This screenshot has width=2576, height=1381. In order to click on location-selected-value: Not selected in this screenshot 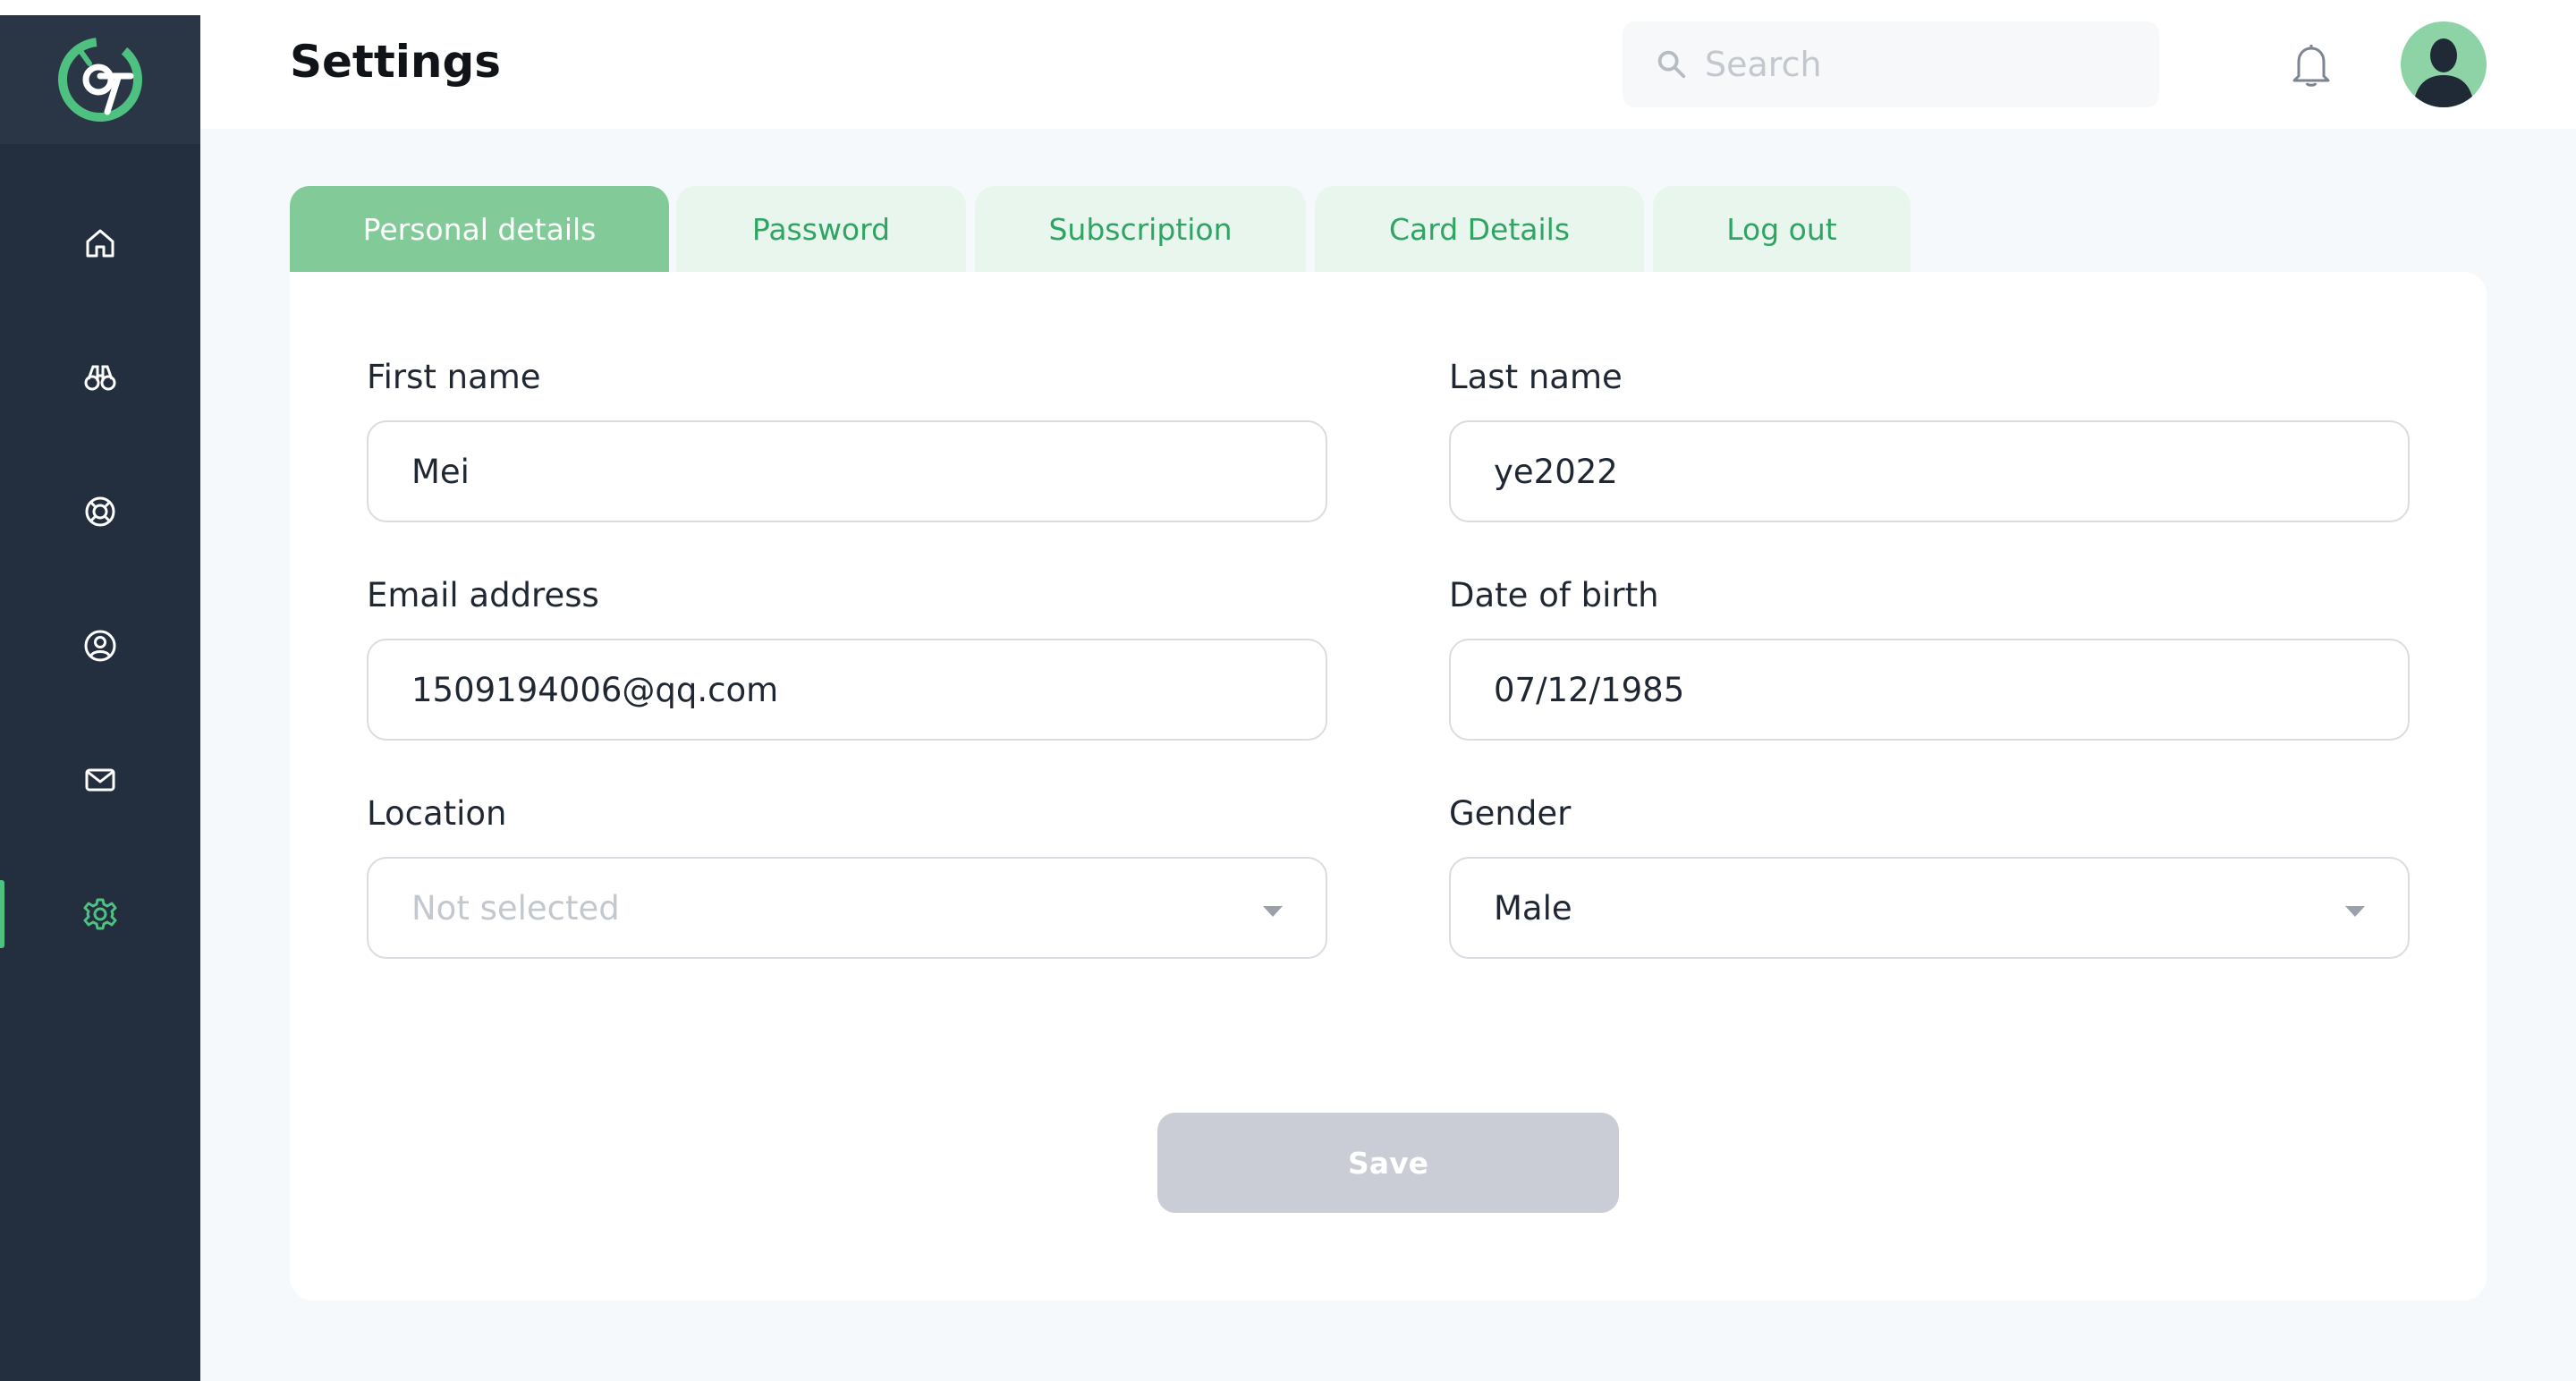, I will do `click(515, 908)`.